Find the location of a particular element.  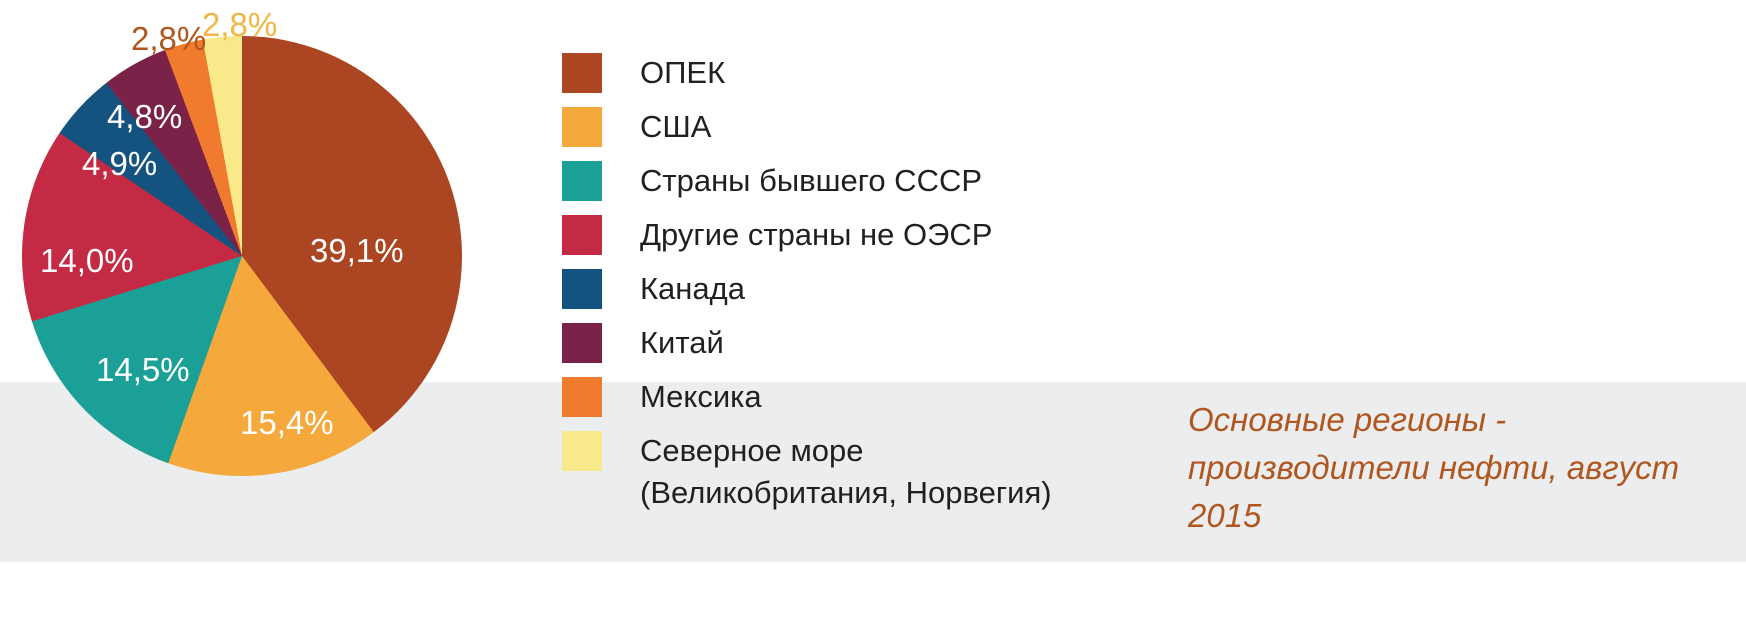

pie-slice-label-ussr: 14,5% is located at coordinates (143, 369).